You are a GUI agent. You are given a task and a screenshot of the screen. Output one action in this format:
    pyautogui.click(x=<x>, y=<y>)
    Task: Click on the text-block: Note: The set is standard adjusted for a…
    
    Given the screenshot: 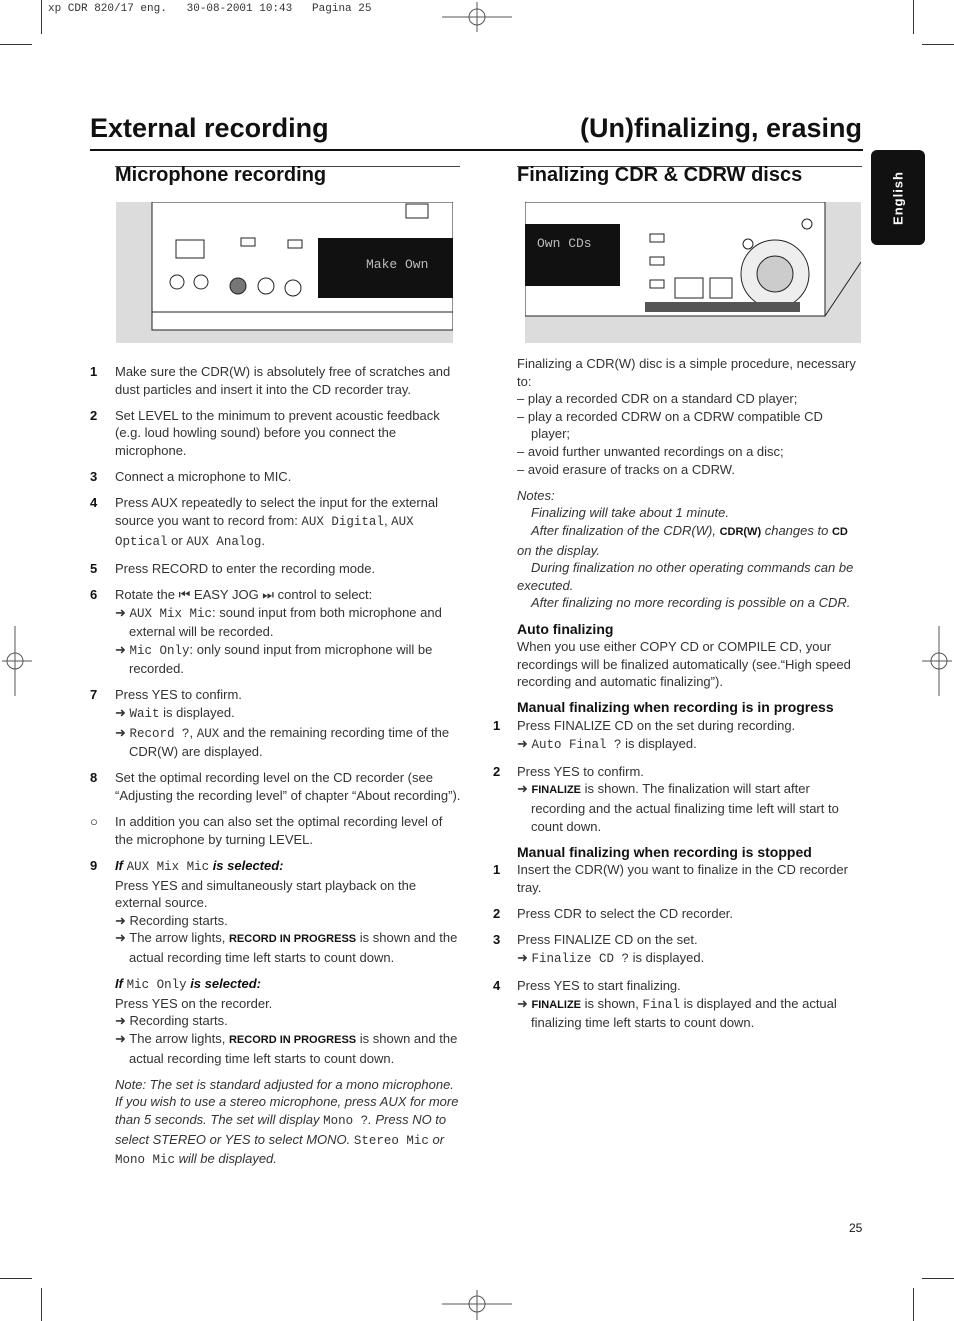 What is the action you would take?
    pyautogui.click(x=276, y=1123)
    